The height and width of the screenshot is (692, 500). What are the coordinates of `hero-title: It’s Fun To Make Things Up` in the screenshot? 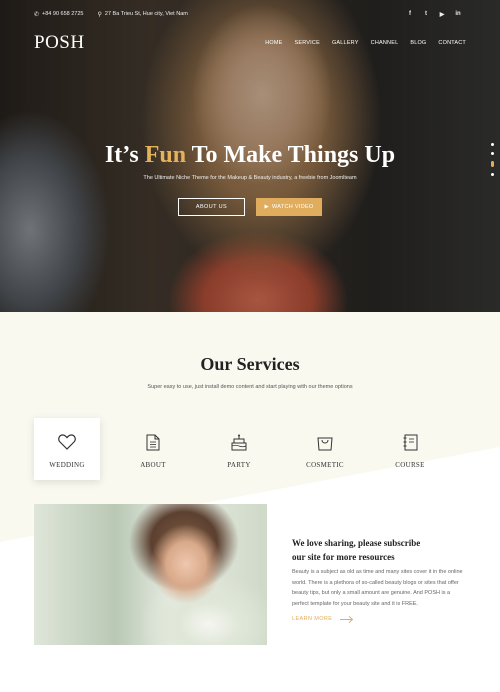 It's located at (250, 155).